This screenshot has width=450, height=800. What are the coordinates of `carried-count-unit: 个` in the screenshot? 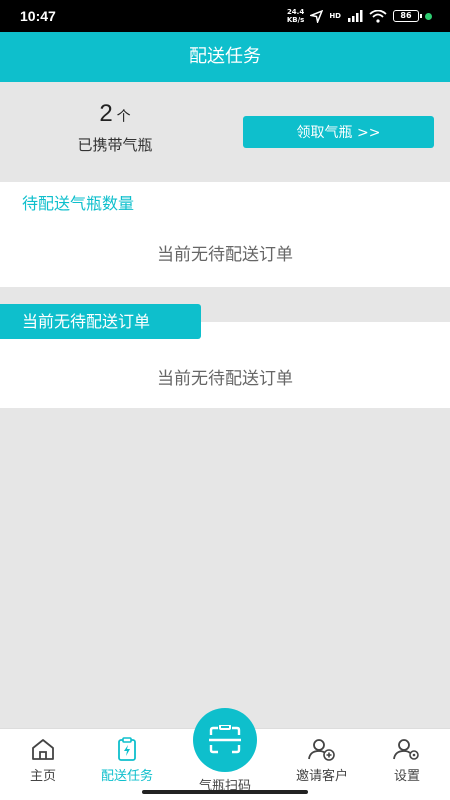 It's located at (123, 117).